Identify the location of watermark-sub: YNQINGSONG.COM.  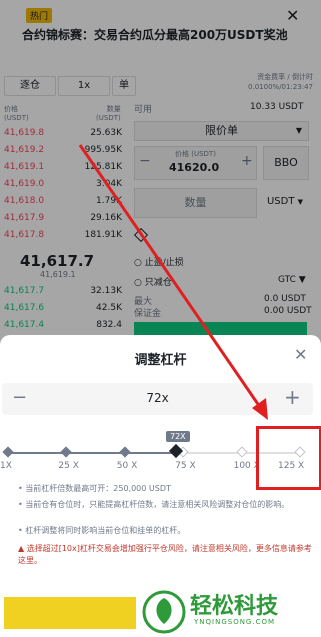
(235, 622).